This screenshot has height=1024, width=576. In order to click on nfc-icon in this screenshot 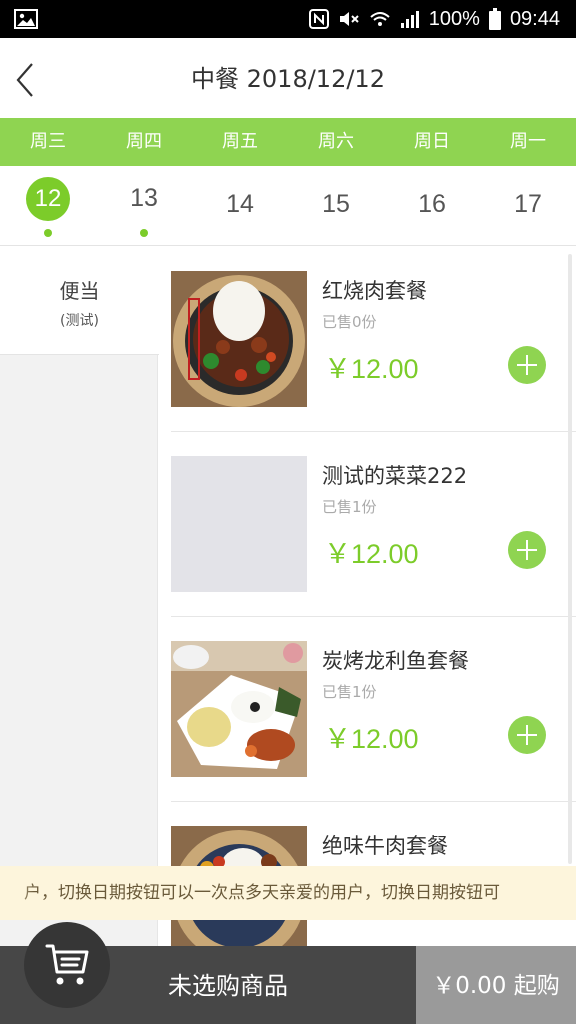, I will do `click(318, 19)`.